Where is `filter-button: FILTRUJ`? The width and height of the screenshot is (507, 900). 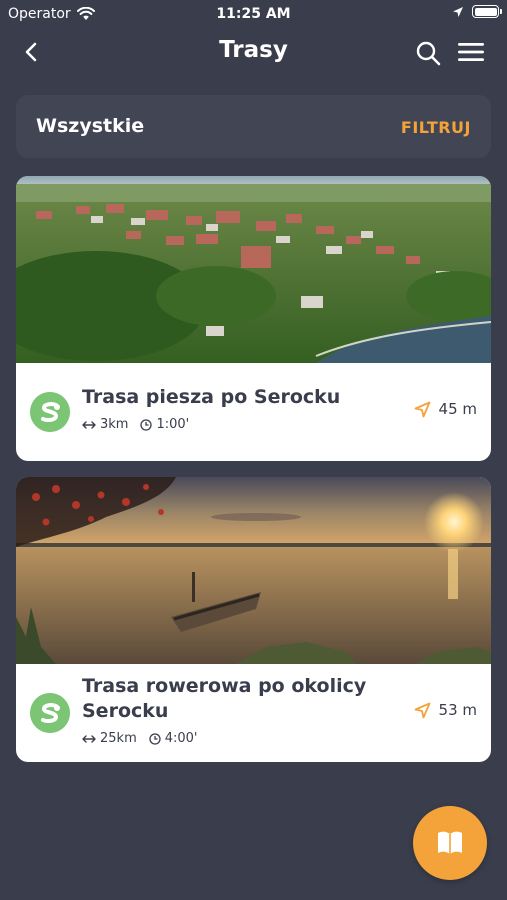 filter-button: FILTRUJ is located at coordinates (436, 127).